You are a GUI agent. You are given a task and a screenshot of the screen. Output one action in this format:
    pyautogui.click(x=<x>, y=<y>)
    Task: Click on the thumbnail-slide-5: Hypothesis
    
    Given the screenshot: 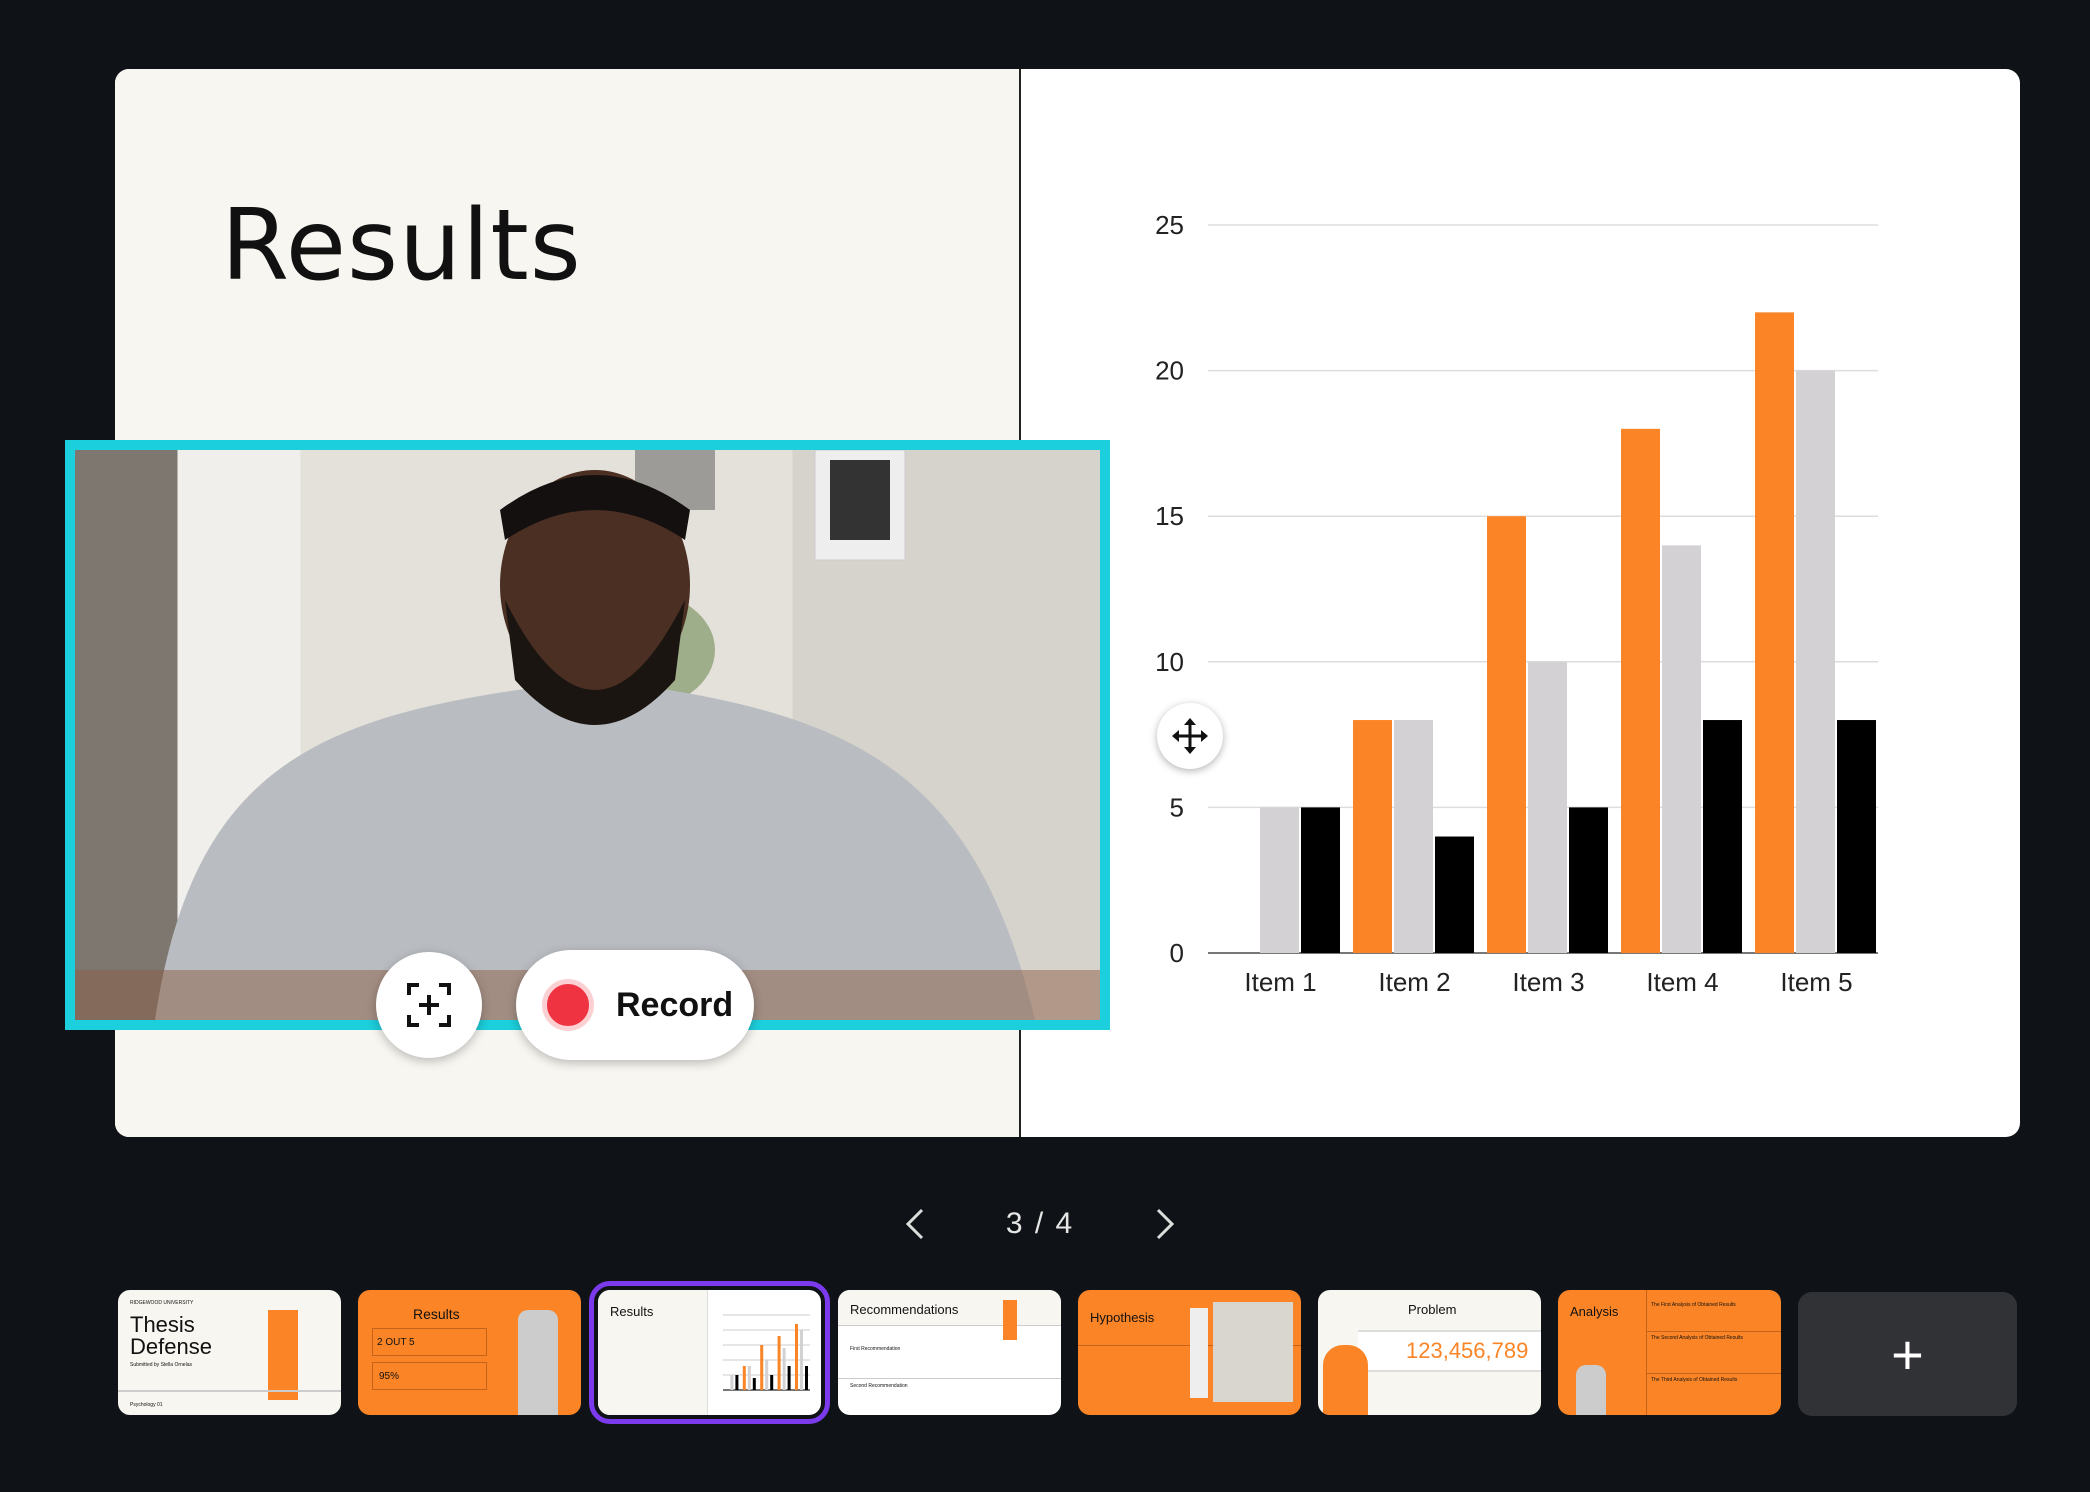 What is the action you would take?
    pyautogui.click(x=1189, y=1352)
    